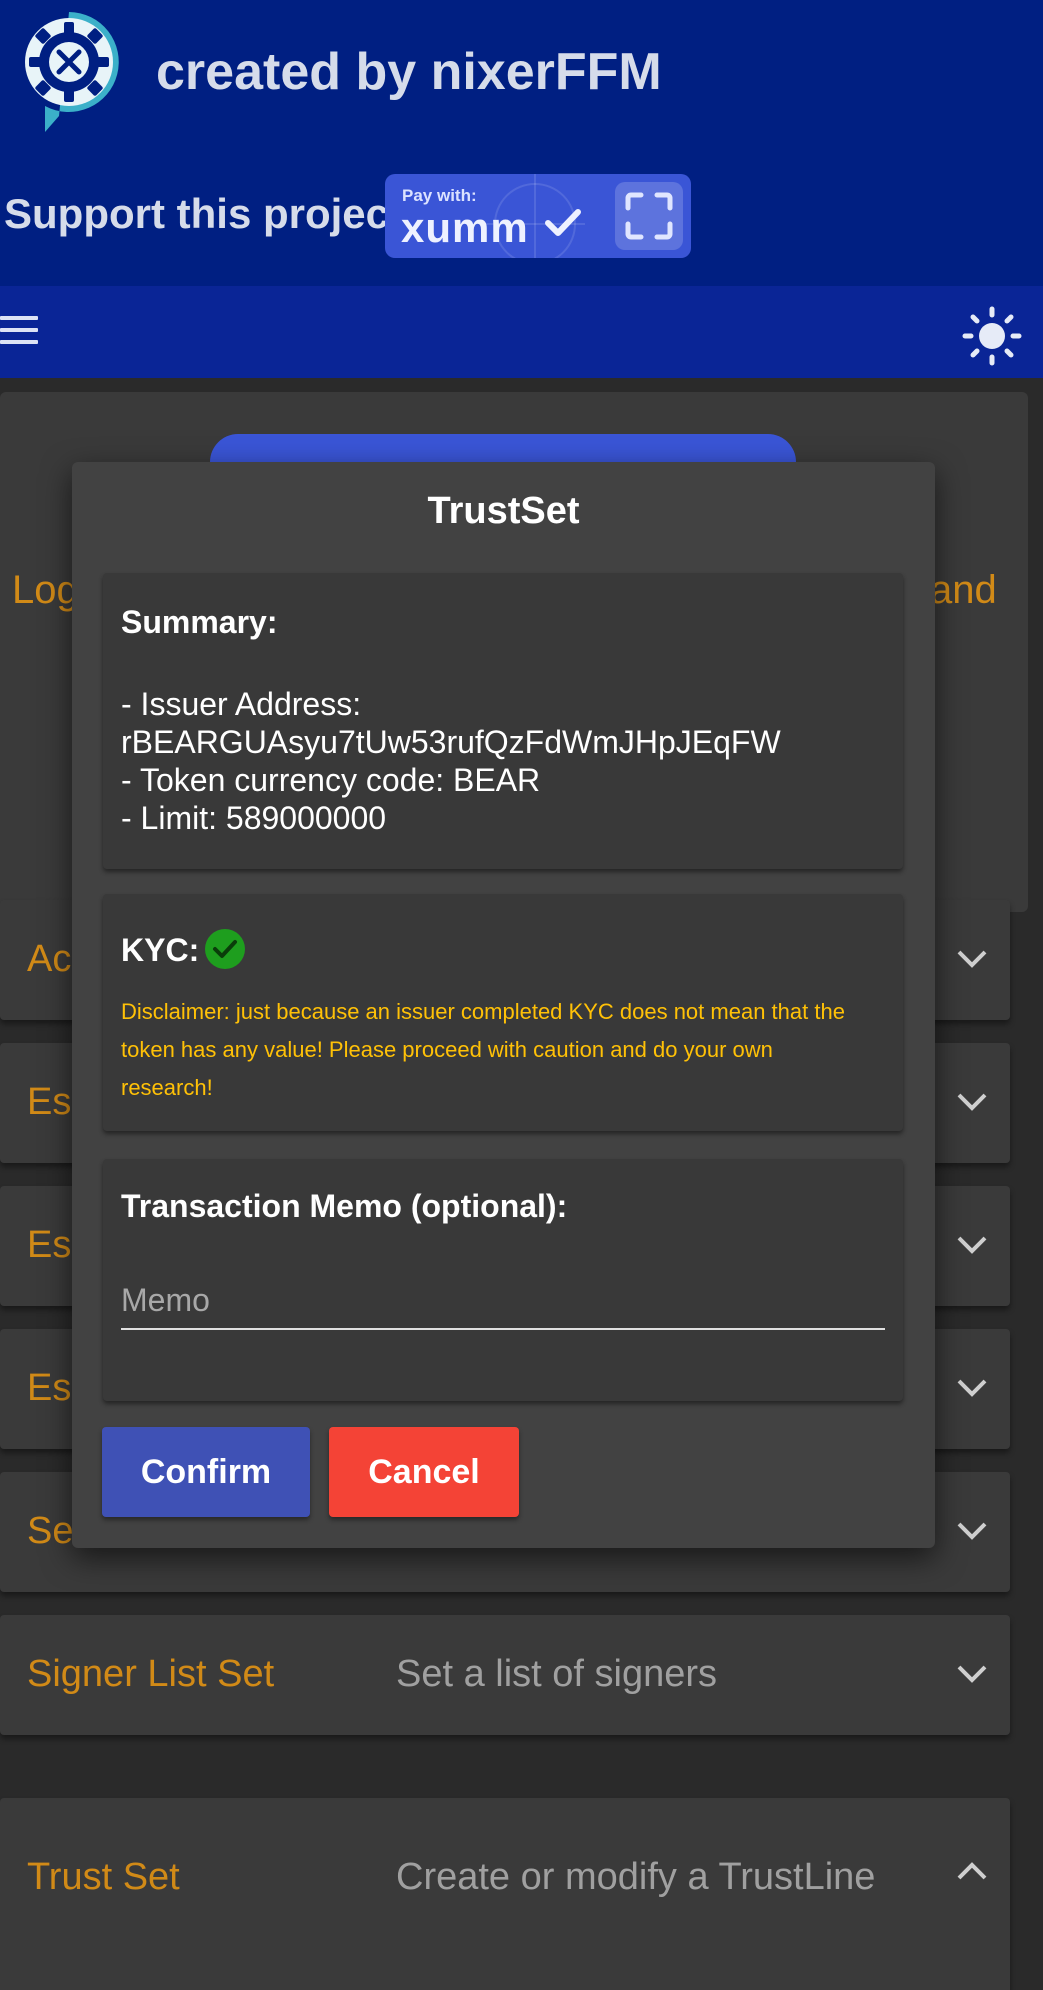  What do you see at coordinates (331, 780) in the screenshot?
I see `token-currency-line: - Token currency code: BEAR` at bounding box center [331, 780].